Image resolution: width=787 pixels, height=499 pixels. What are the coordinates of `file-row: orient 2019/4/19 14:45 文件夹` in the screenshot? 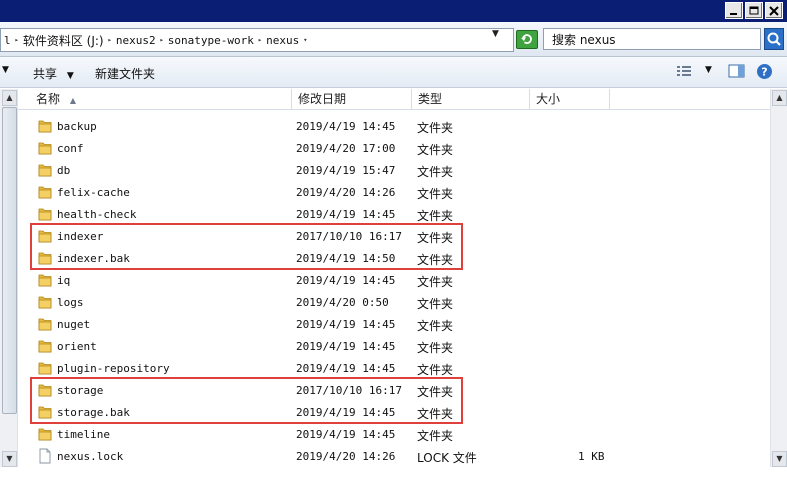 It's located at (394, 346).